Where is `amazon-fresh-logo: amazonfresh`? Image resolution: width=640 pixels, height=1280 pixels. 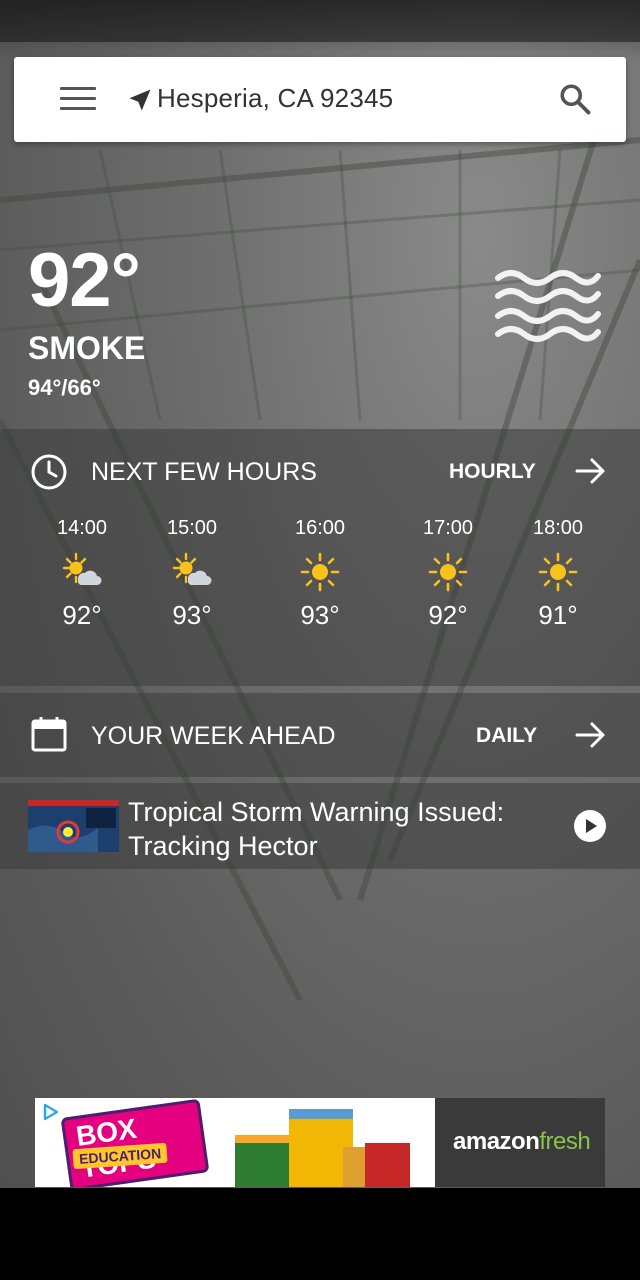 amazon-fresh-logo: amazonfresh is located at coordinates (522, 1142).